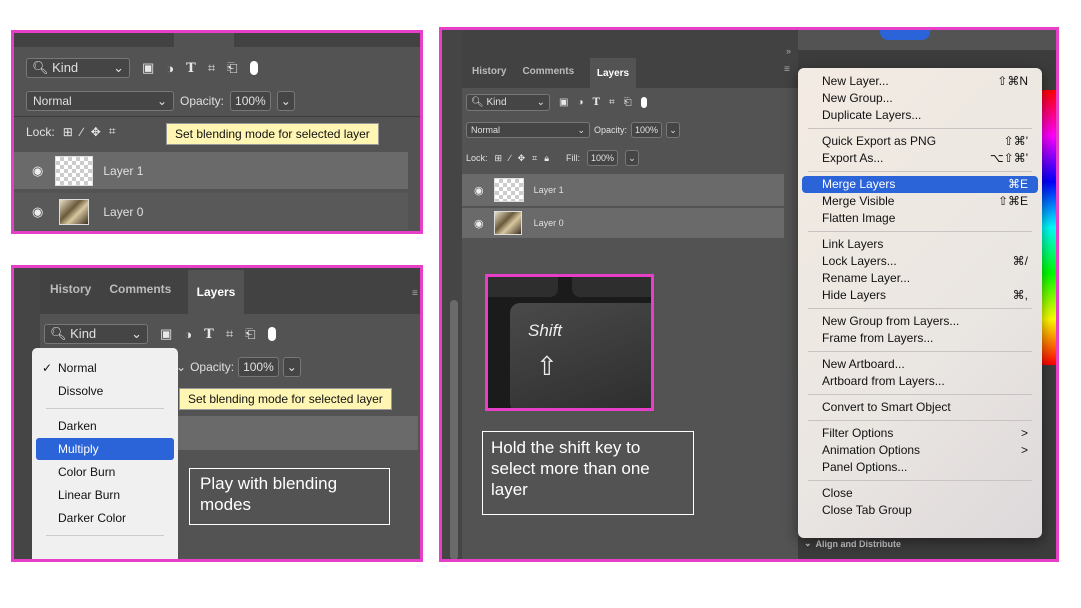 The image size is (1081, 608). I want to click on menu-item-shortcut: ⌘E, so click(1017, 184).